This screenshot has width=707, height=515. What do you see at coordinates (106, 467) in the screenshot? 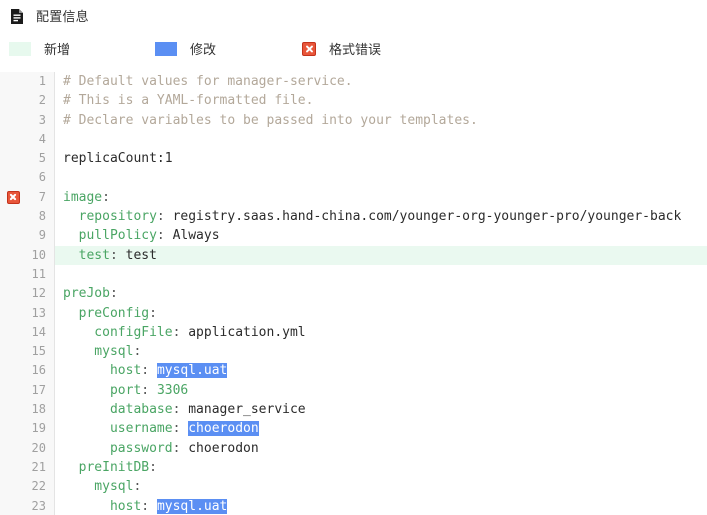
I see `code-token: preInitDB` at bounding box center [106, 467].